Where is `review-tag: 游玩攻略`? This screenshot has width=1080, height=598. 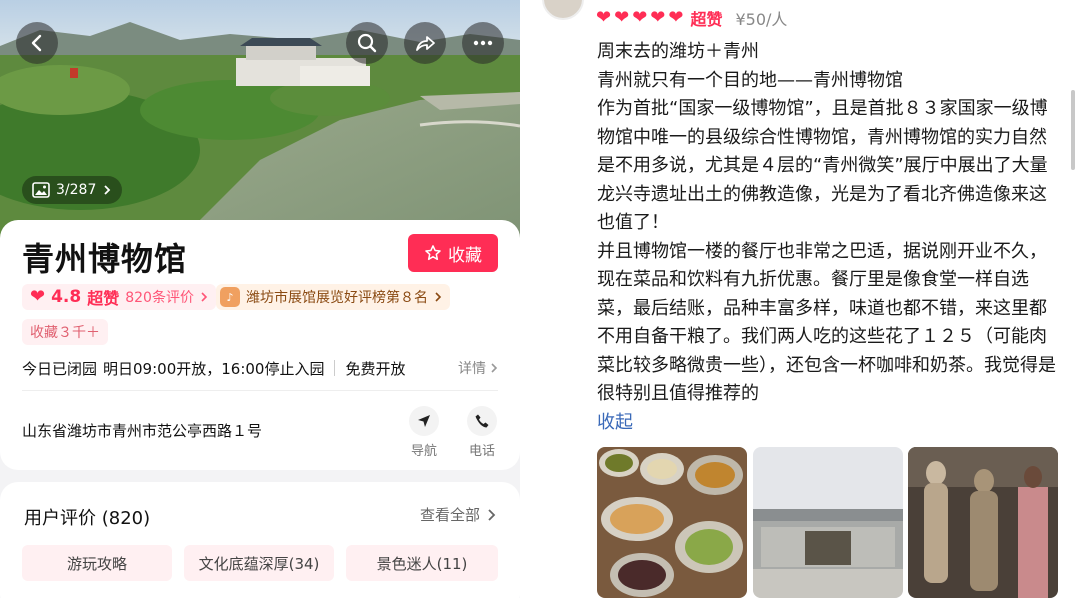 review-tag: 游玩攻略 is located at coordinates (97, 563).